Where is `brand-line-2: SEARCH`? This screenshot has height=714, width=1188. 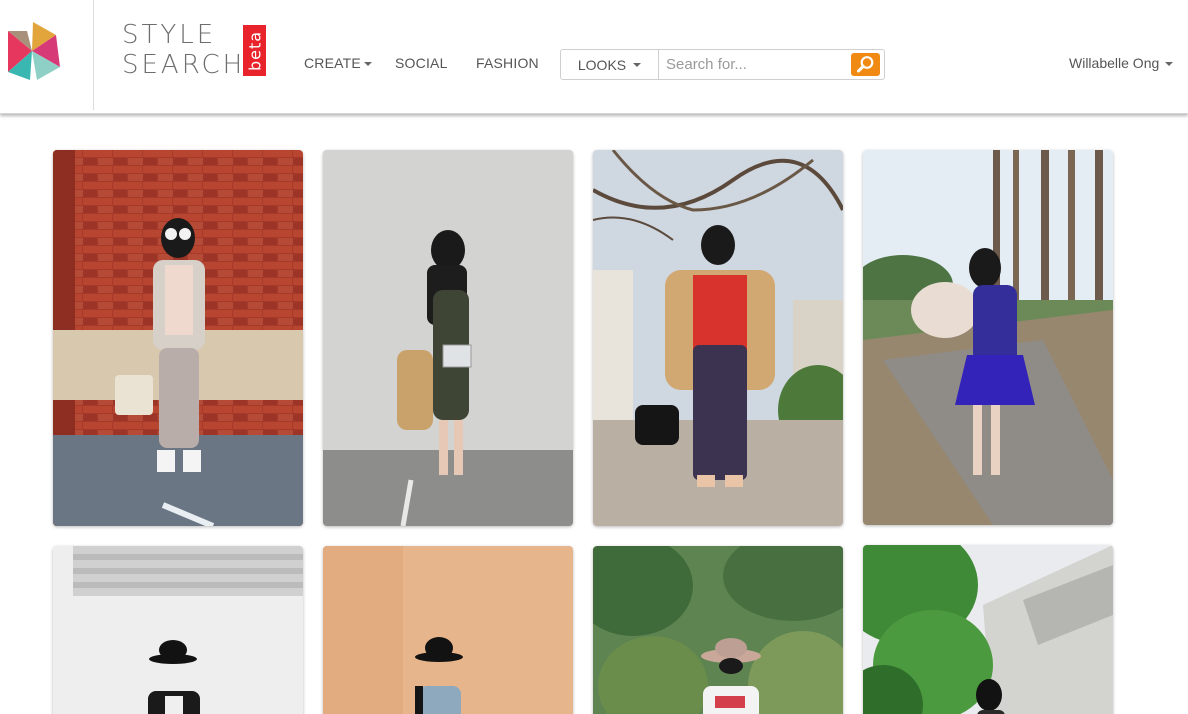 brand-line-2: SEARCH is located at coordinates (184, 65).